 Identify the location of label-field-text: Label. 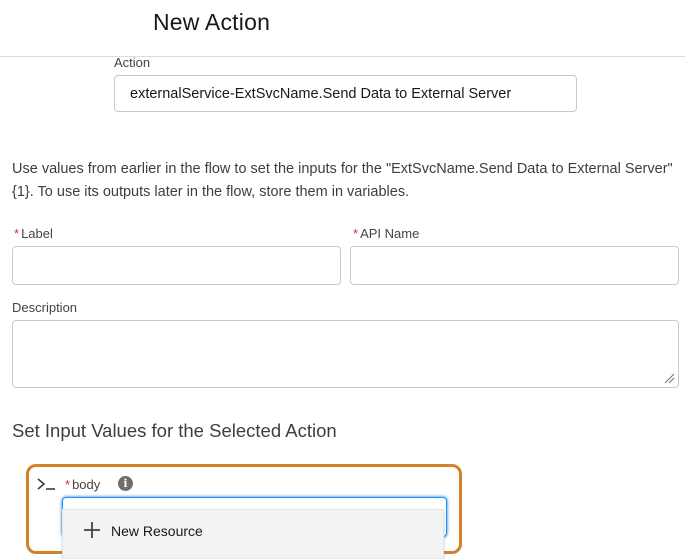
(37, 233).